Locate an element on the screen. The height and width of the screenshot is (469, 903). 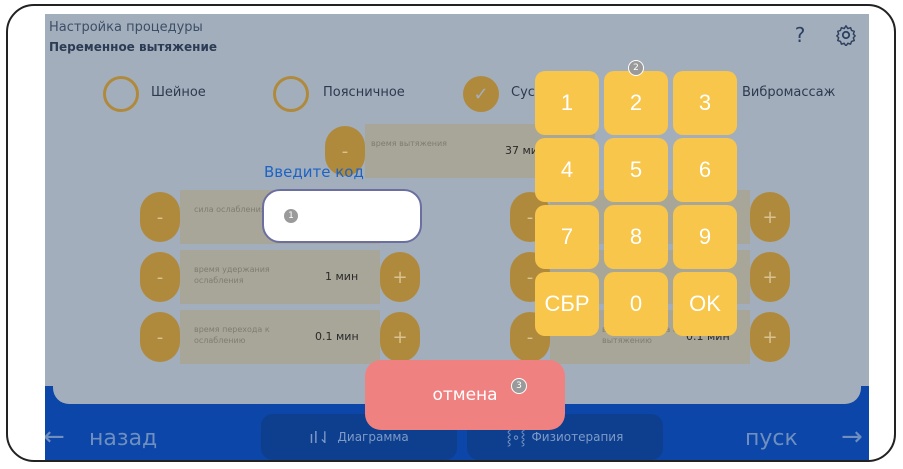
param-value: 0.1 мин is located at coordinates (337, 336).